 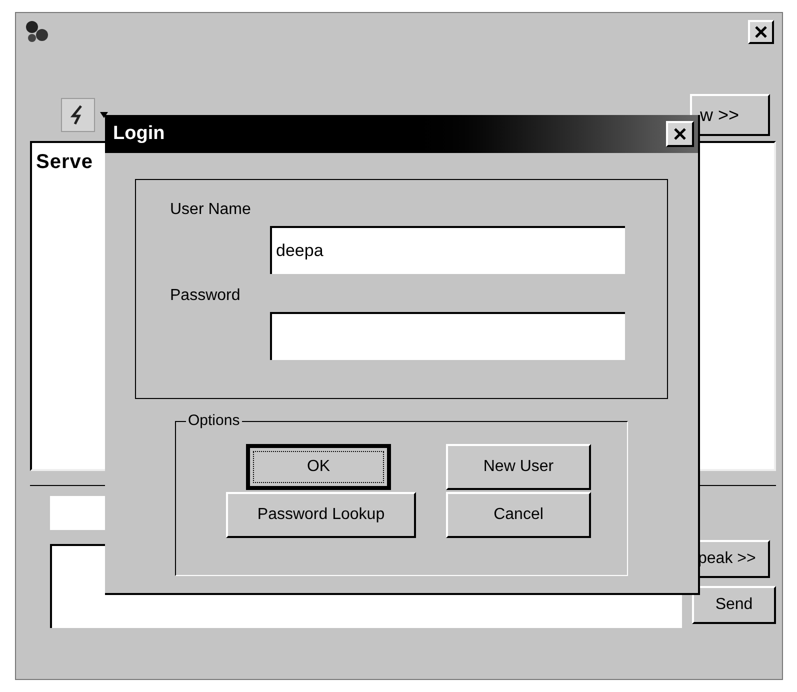 I want to click on app-icon, so click(x=37, y=32).